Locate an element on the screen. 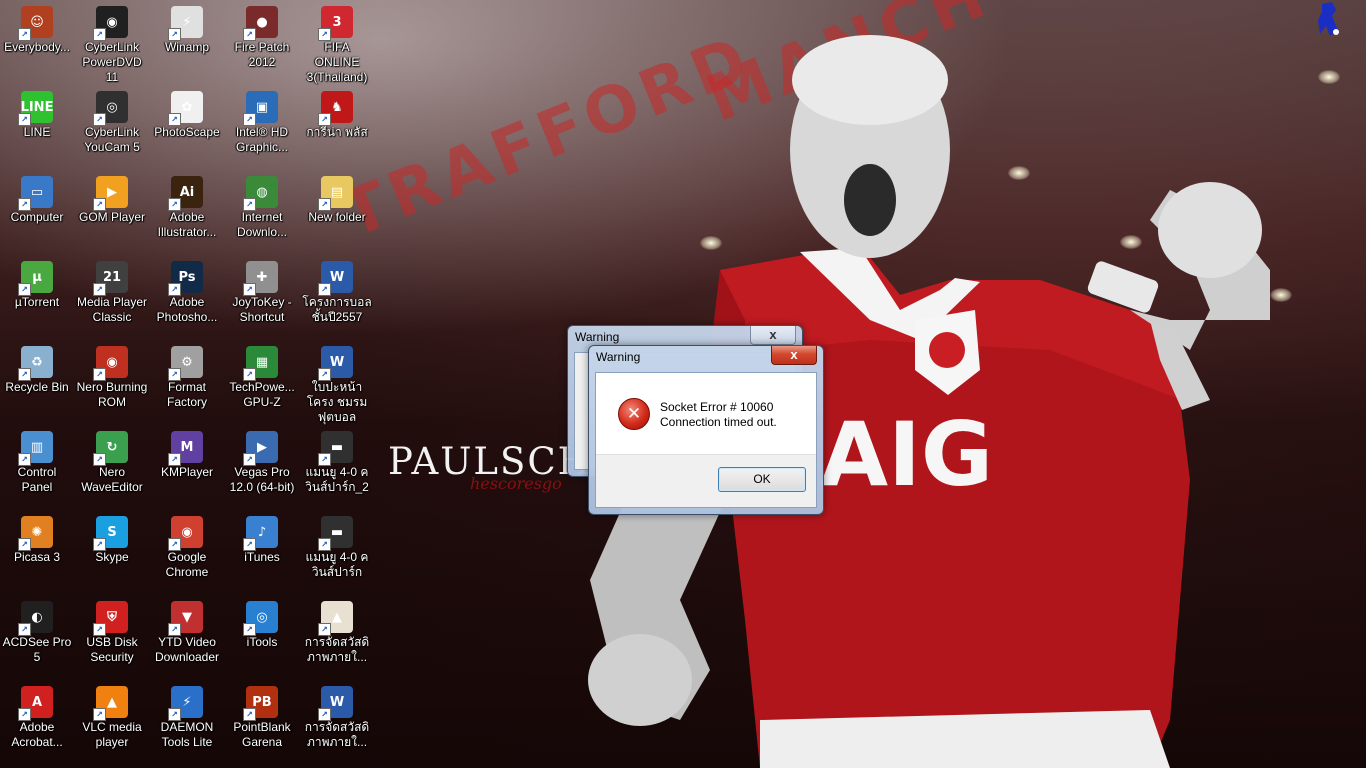  desktop-icon: ◐ ↗ ACDSee Pro 5 is located at coordinates (37, 639).